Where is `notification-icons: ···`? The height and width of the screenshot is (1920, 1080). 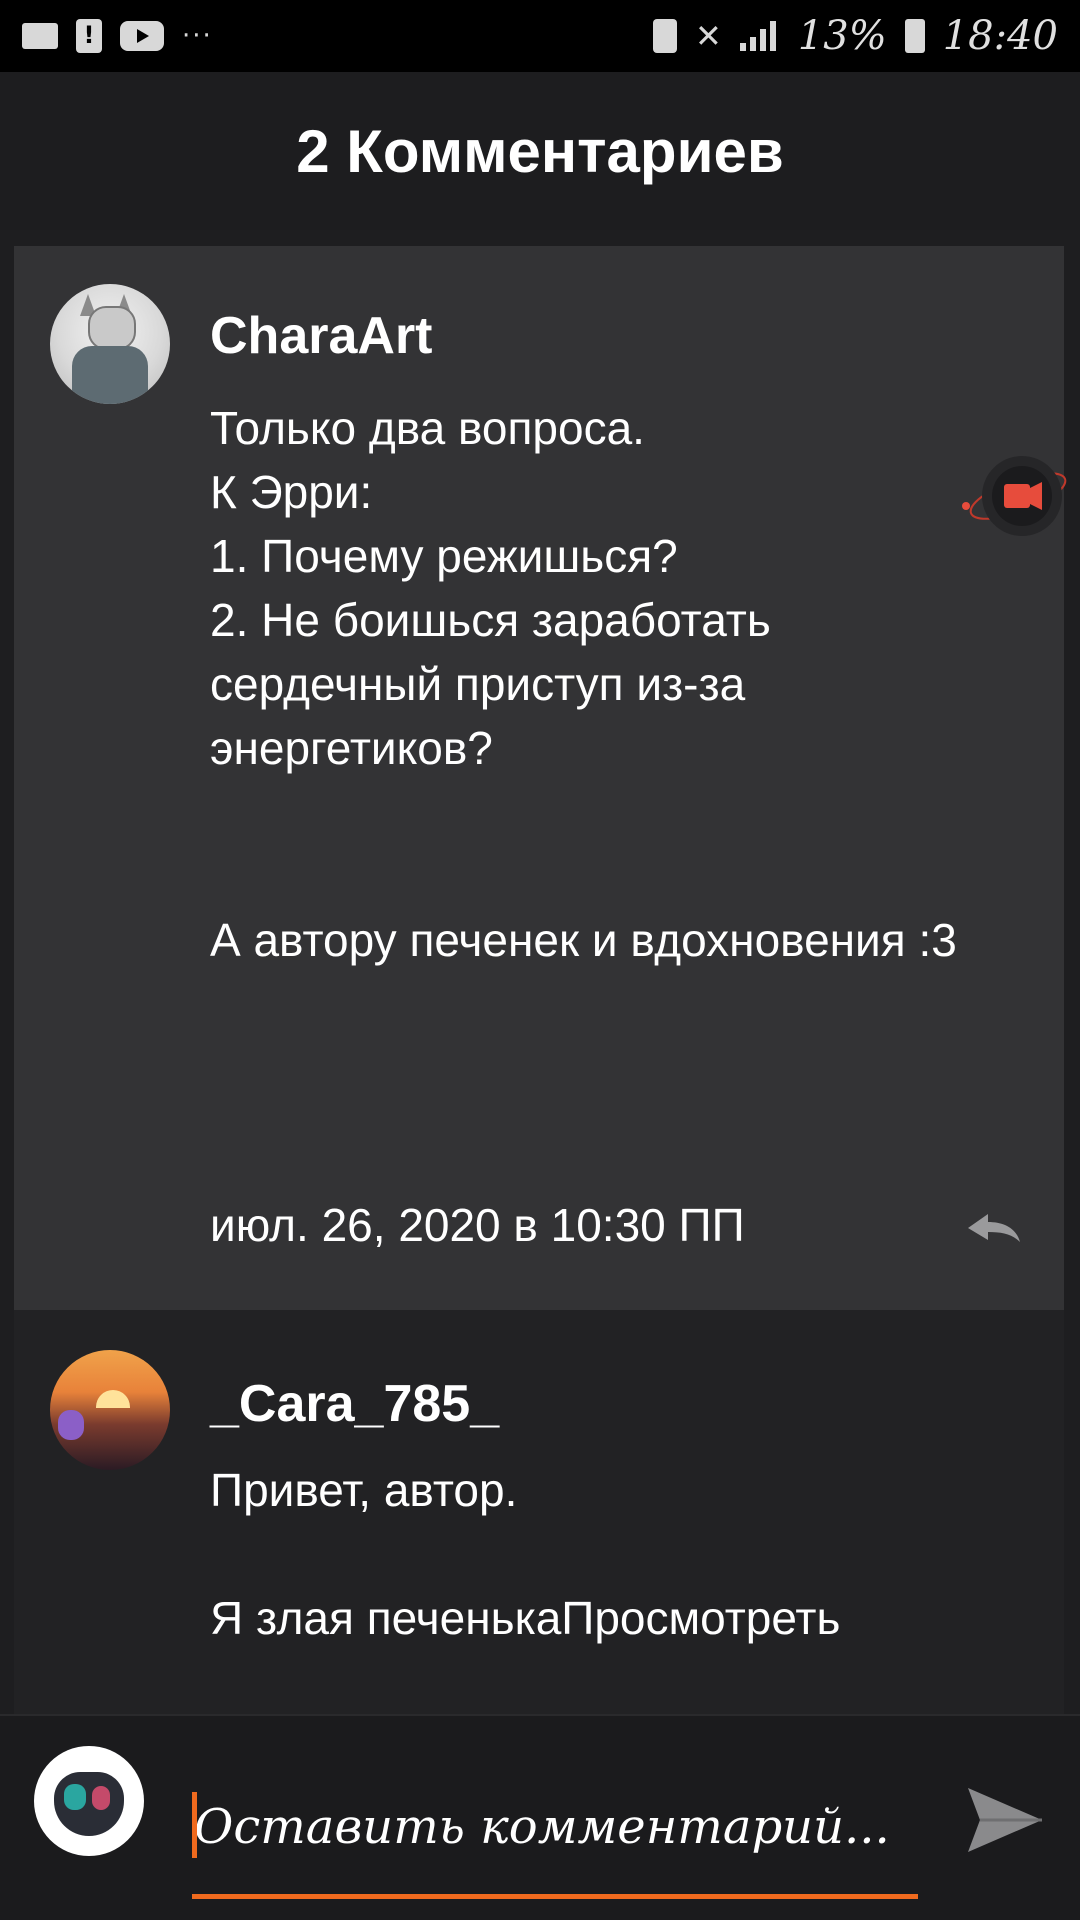
notification-icons: ··· is located at coordinates (117, 36).